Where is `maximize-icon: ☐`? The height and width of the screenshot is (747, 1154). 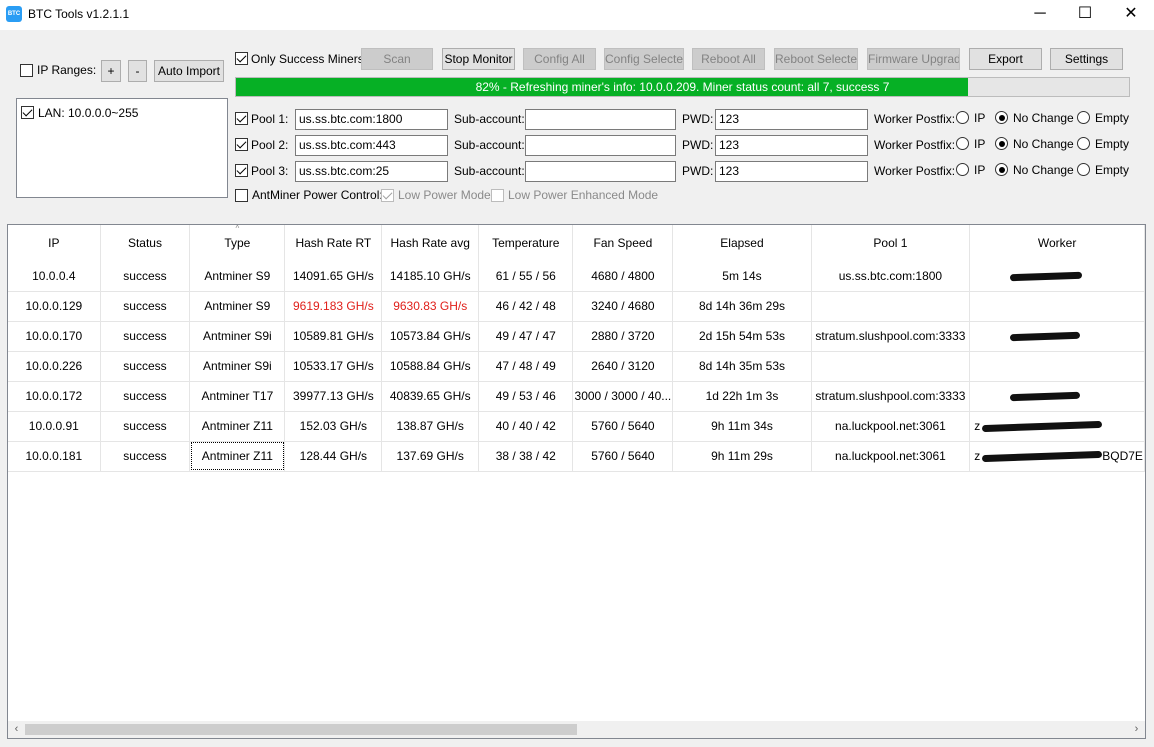 maximize-icon: ☐ is located at coordinates (1085, 15).